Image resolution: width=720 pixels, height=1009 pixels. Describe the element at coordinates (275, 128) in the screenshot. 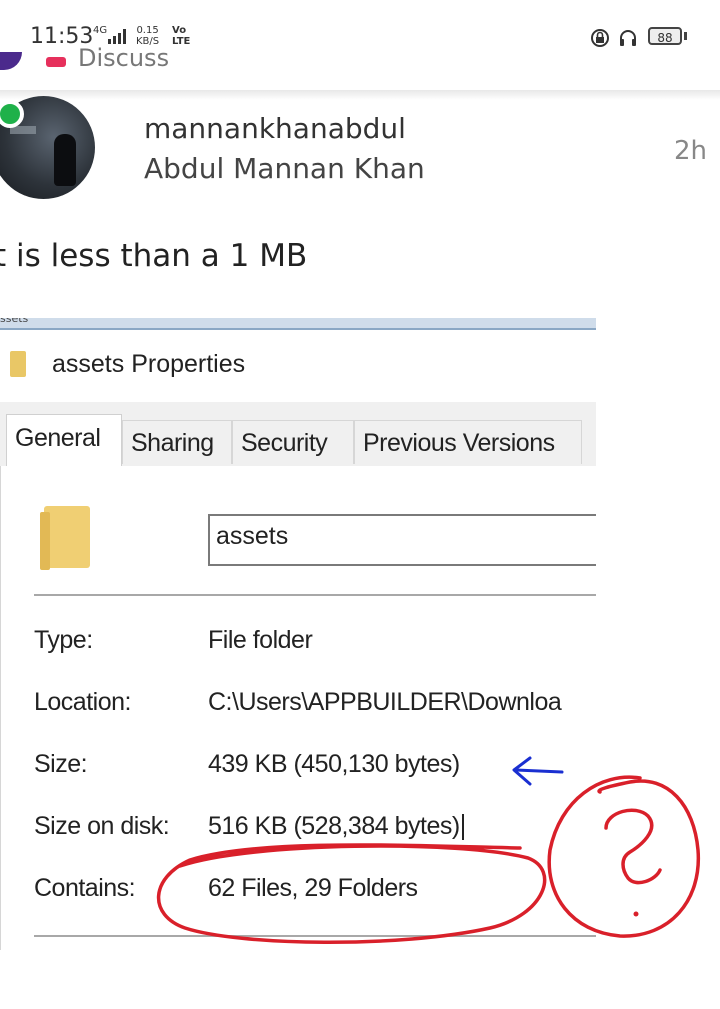

I see `post-username: mannankhanabdul` at that location.